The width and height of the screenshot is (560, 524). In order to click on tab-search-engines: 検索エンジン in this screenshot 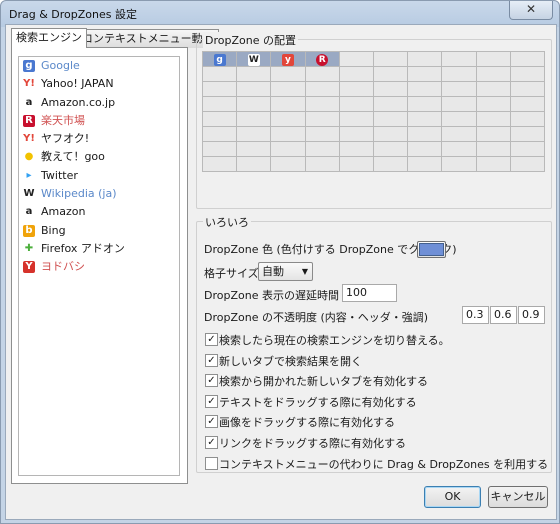, I will do `click(49, 38)`.